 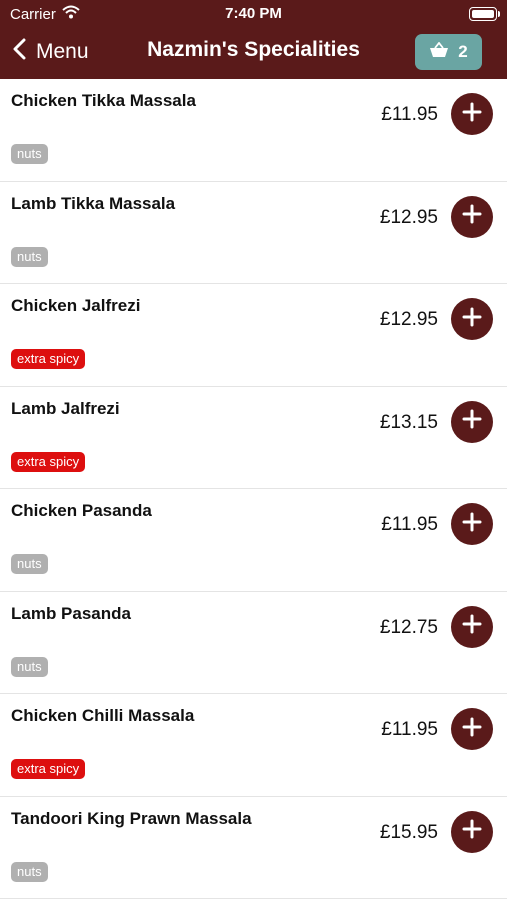 What do you see at coordinates (253, 438) in the screenshot?
I see `menu-item: Lamb Jalfrezi £13.15 extra spicy` at bounding box center [253, 438].